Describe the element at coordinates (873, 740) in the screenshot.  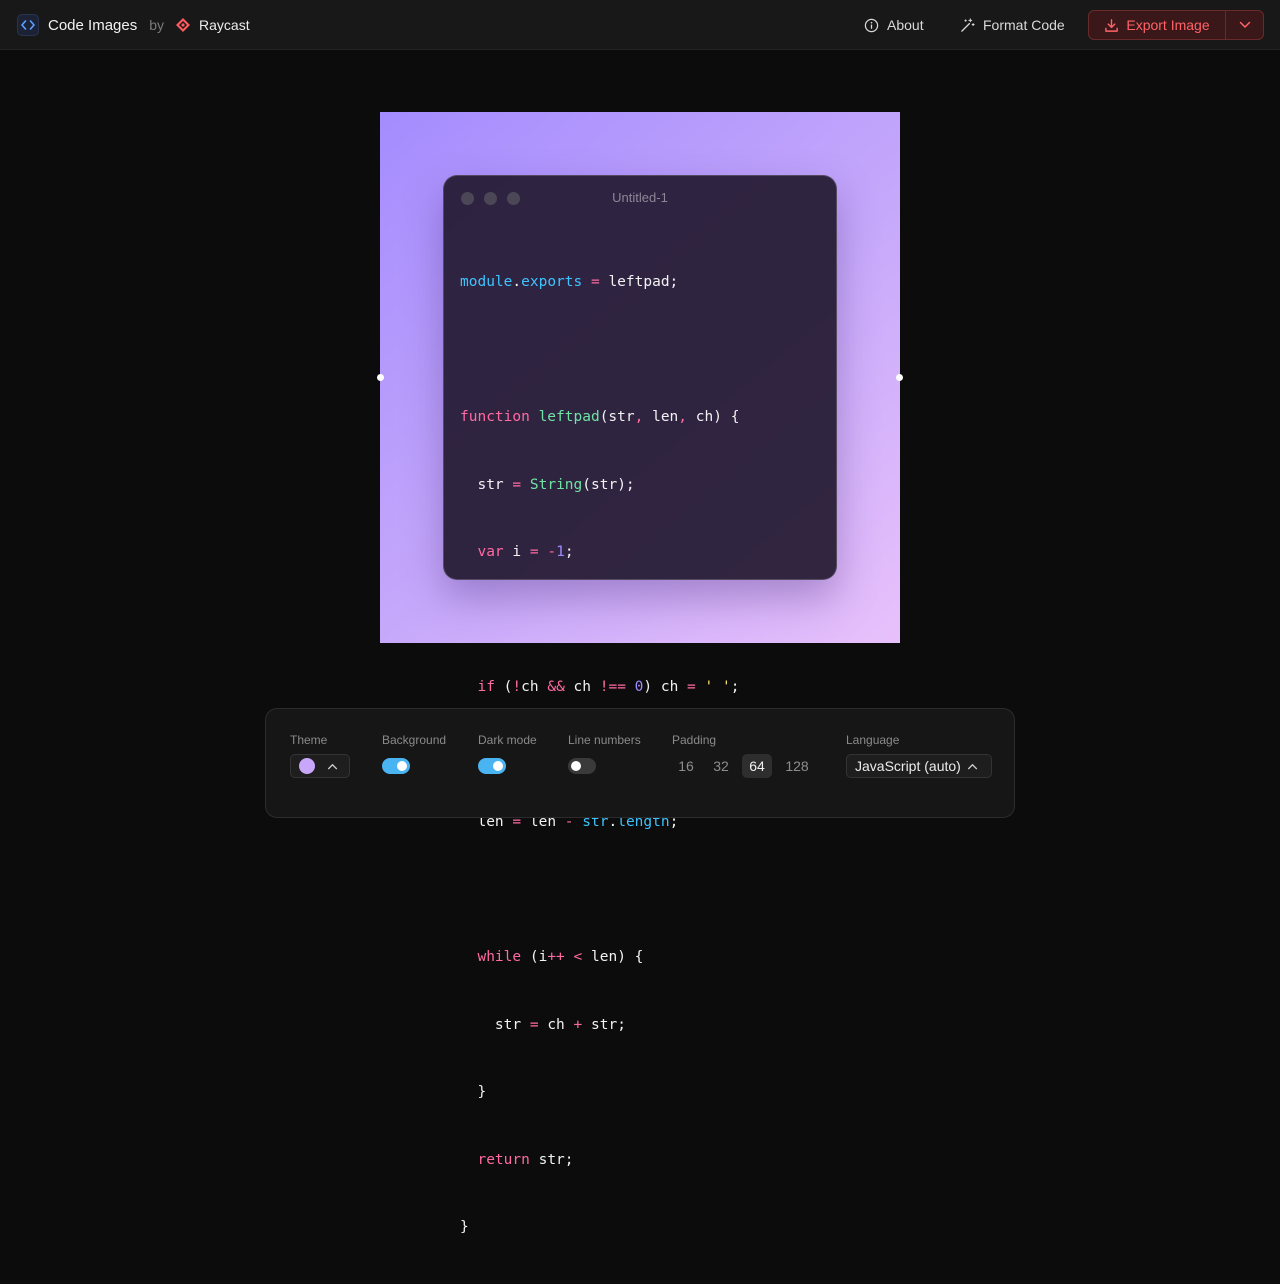
I see `language-label: Language` at that location.